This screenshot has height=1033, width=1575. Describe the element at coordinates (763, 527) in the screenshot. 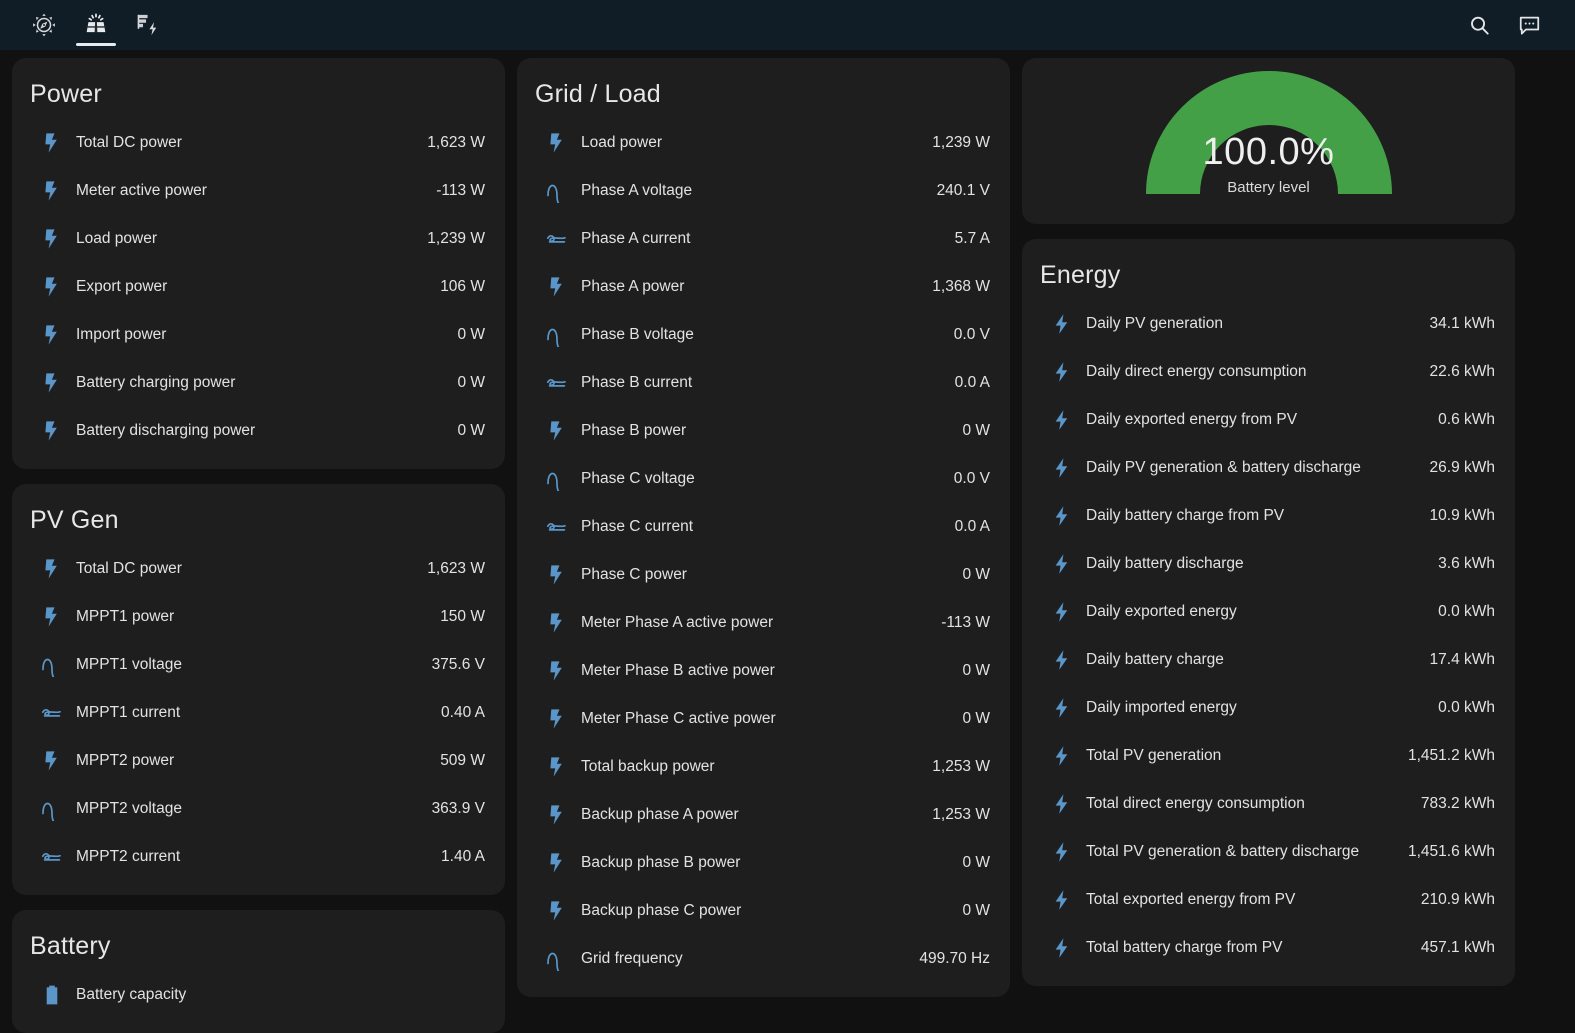

I see `table-row: Phase C current 0.0 A` at that location.